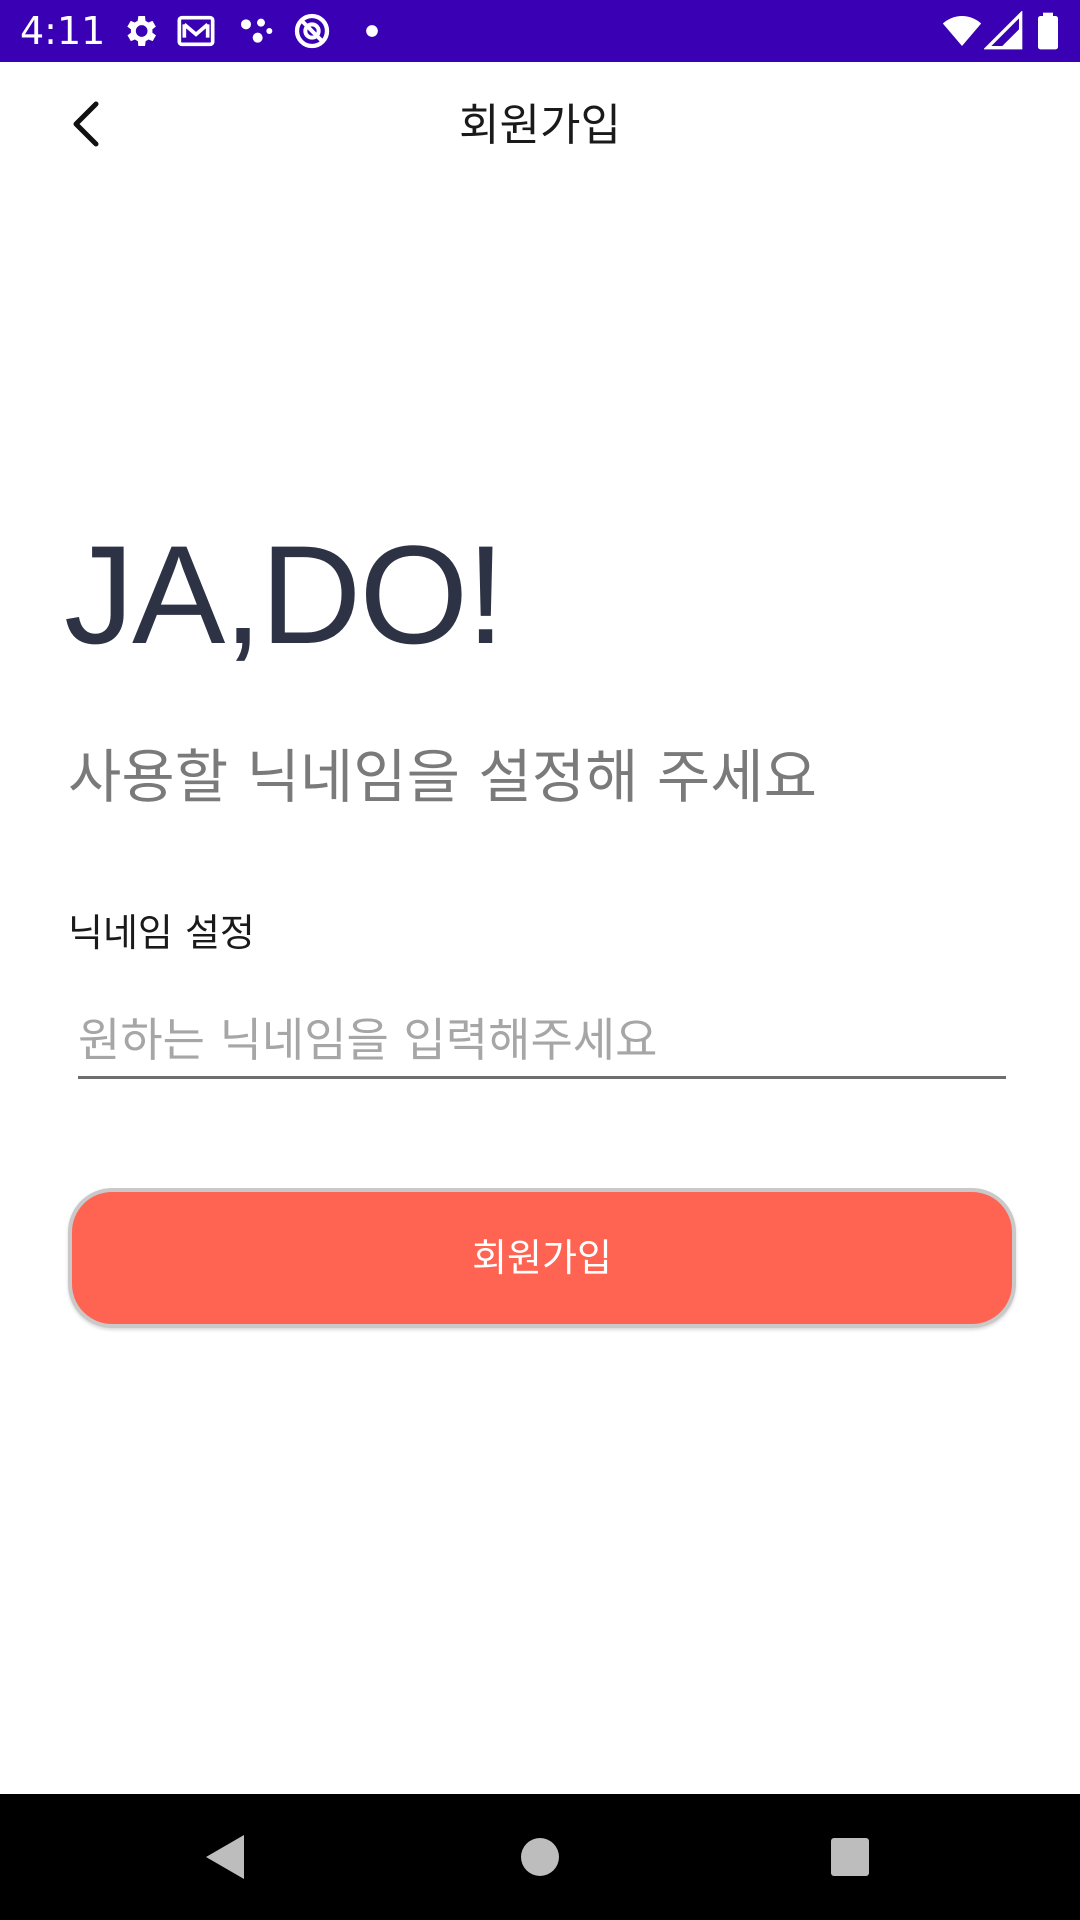 This screenshot has height=1920, width=1080. What do you see at coordinates (312, 31) in the screenshot?
I see `data-saver-icon` at bounding box center [312, 31].